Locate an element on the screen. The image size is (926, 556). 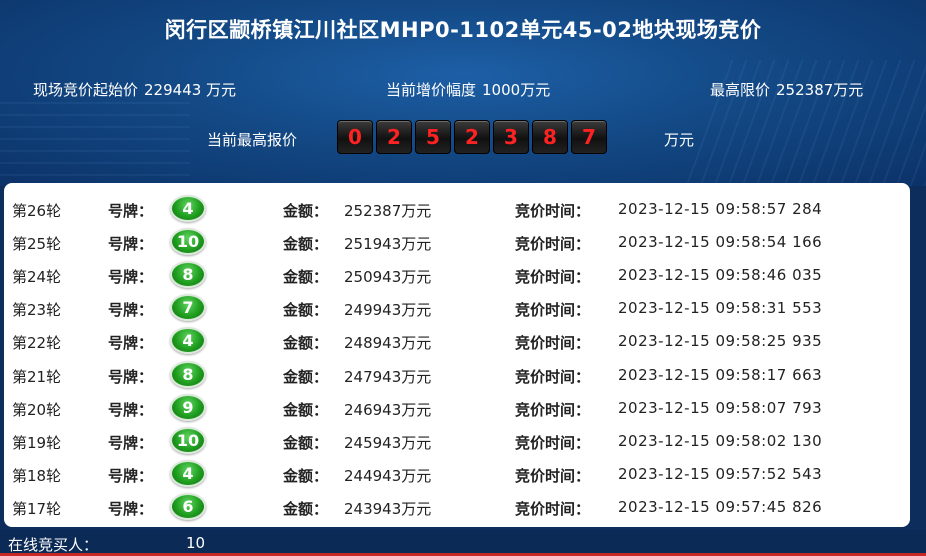
online-bidders-count: 10 is located at coordinates (196, 543).